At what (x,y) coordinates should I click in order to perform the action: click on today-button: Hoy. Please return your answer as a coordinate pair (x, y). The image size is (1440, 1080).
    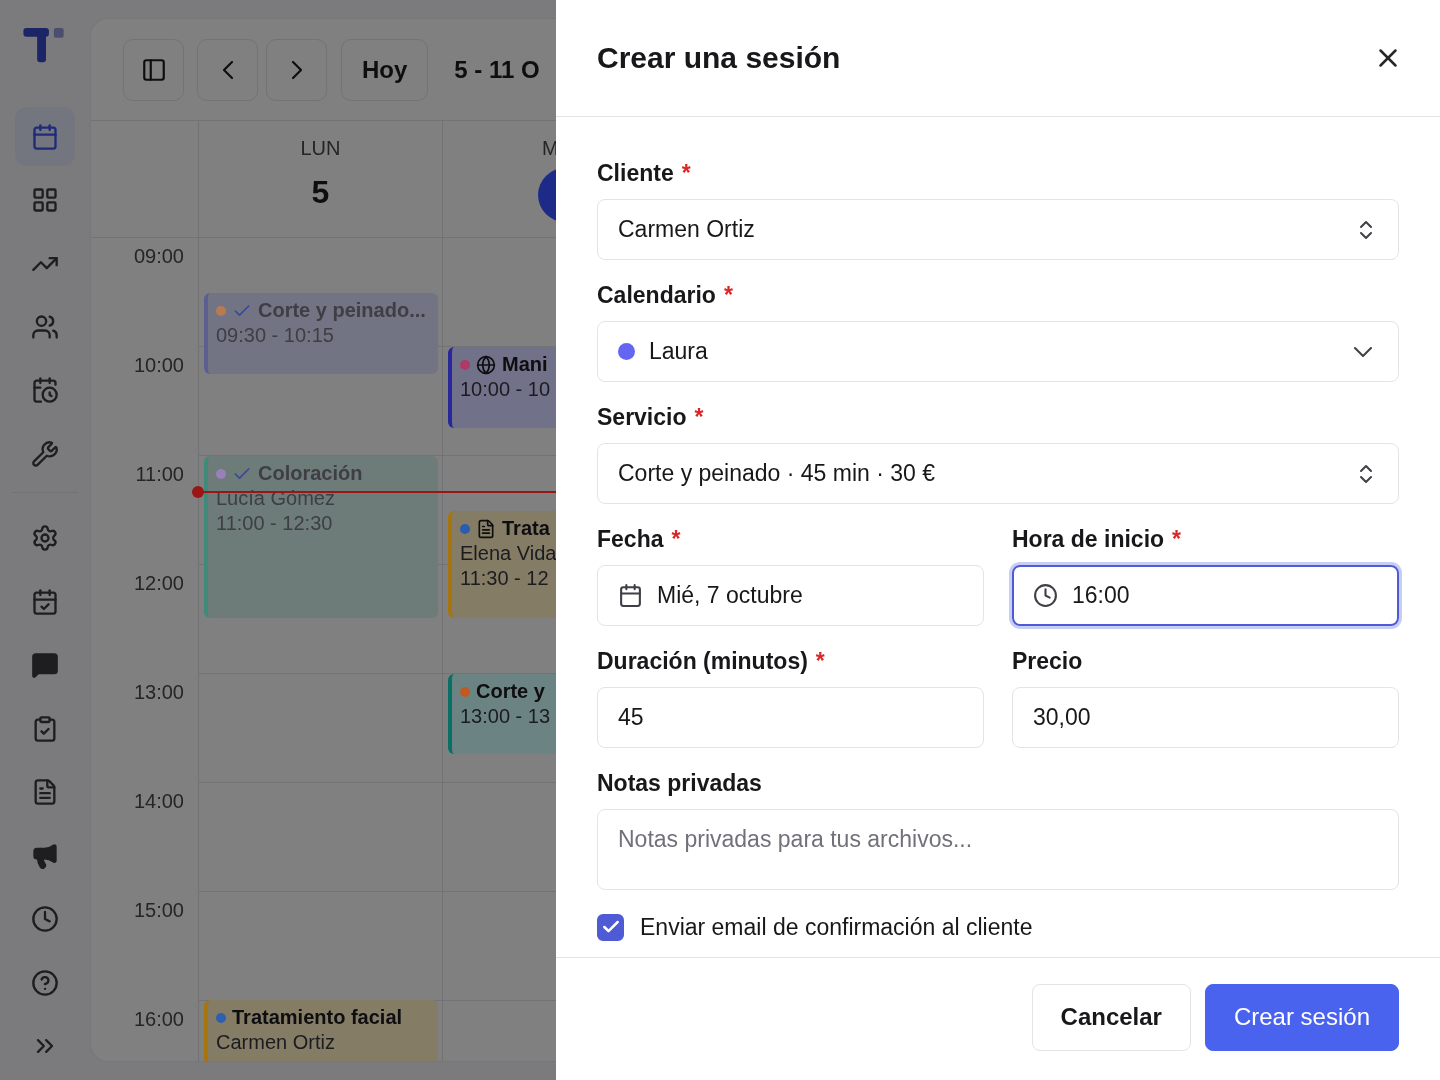
    Looking at the image, I should click on (385, 69).